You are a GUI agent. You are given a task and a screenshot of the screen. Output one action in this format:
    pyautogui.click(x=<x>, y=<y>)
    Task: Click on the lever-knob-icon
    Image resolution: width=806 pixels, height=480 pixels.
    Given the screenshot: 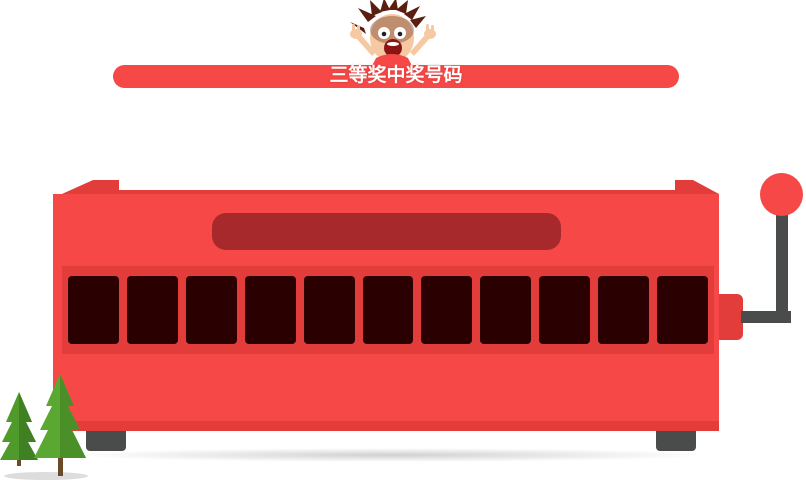 What is the action you would take?
    pyautogui.click(x=781, y=194)
    